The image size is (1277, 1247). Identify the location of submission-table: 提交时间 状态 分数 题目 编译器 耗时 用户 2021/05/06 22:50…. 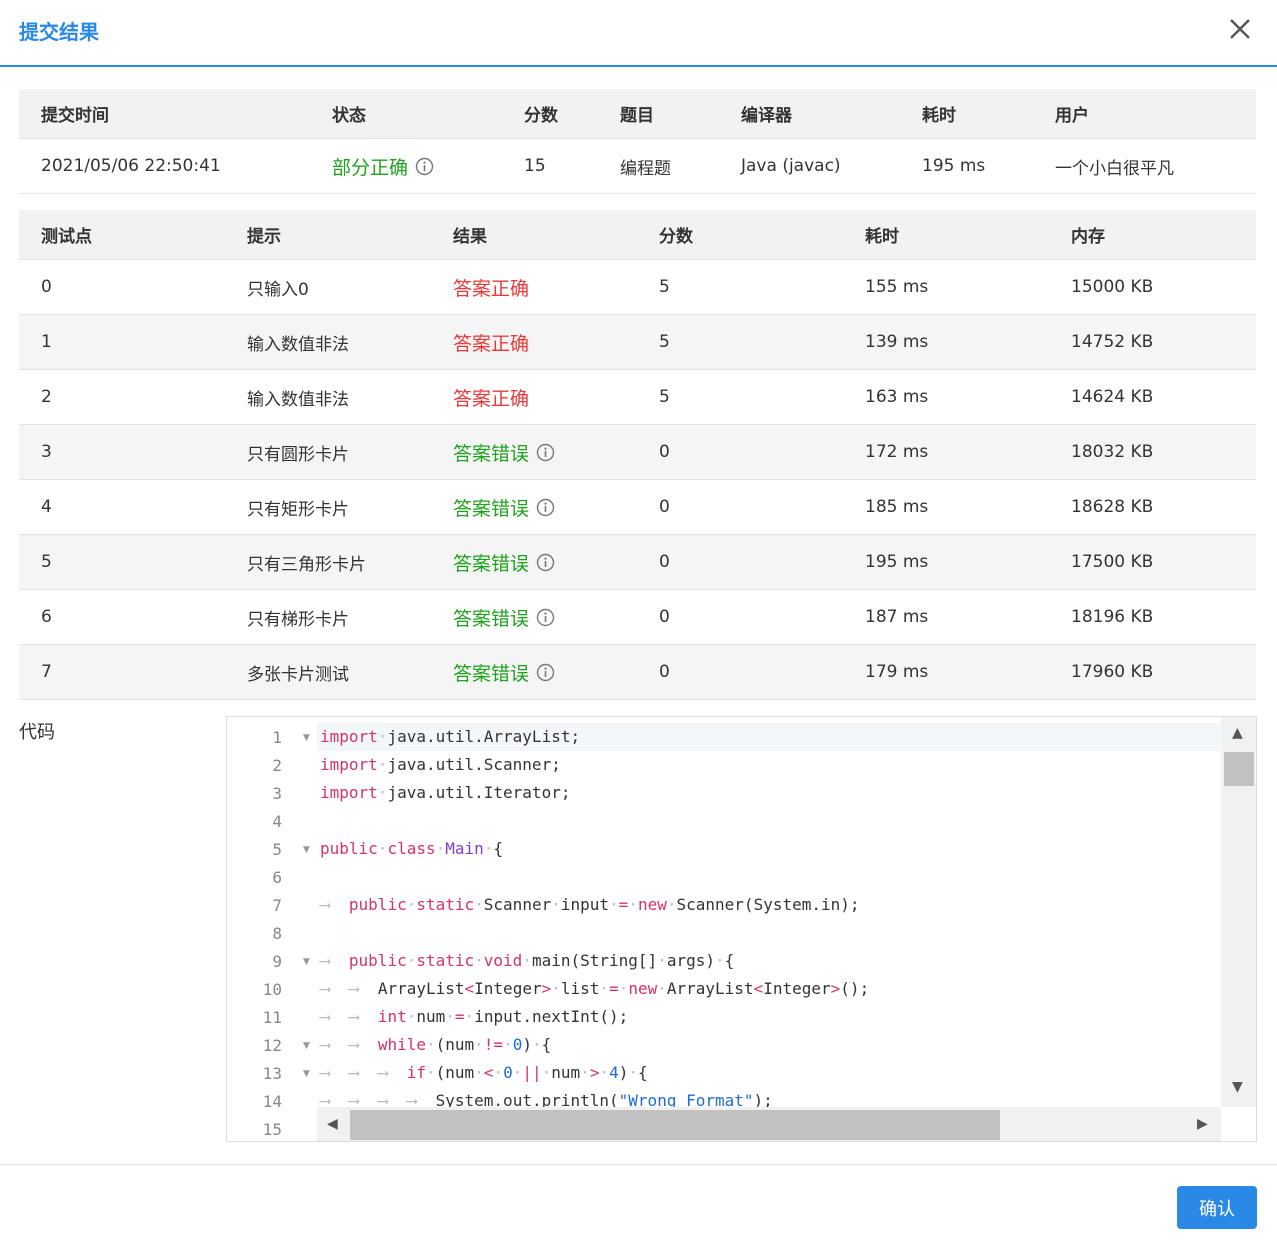
(637, 141).